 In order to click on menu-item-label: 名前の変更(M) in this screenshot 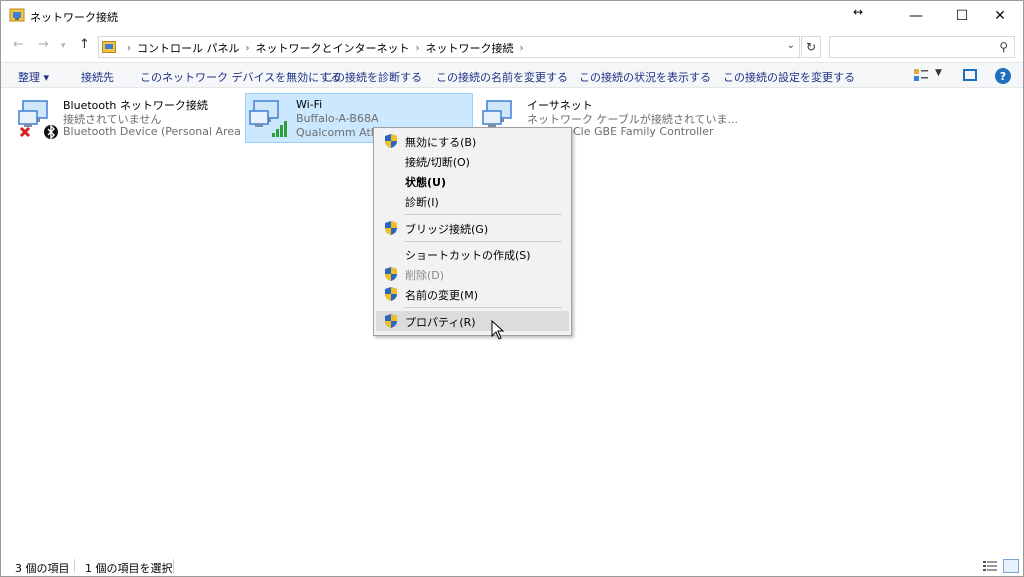, I will do `click(442, 295)`.